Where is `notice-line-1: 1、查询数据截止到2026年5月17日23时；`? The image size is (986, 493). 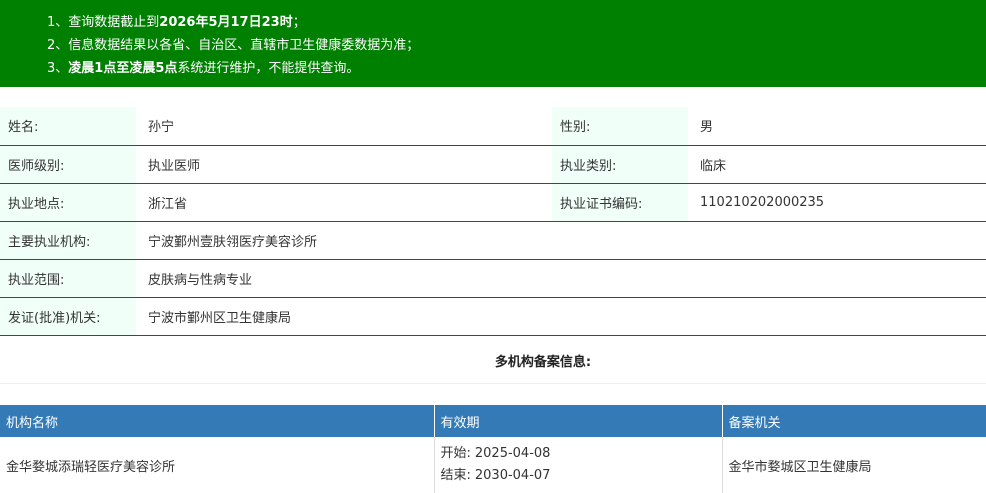 notice-line-1: 1、查询数据截止到2026年5月17日23时； is located at coordinates (176, 22).